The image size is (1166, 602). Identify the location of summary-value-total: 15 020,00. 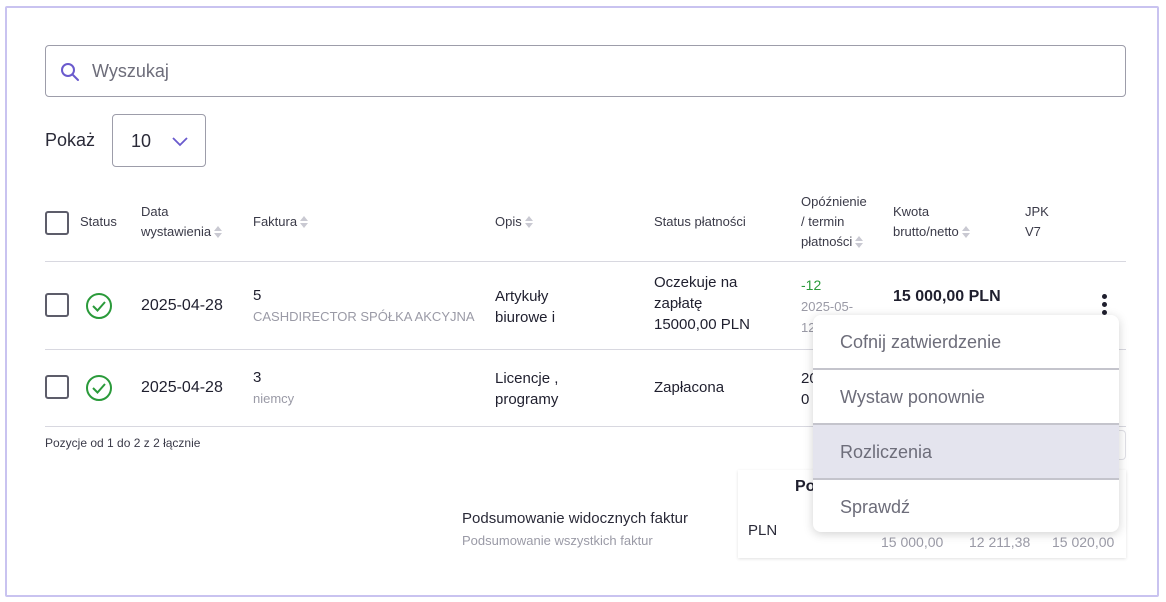
(1083, 542).